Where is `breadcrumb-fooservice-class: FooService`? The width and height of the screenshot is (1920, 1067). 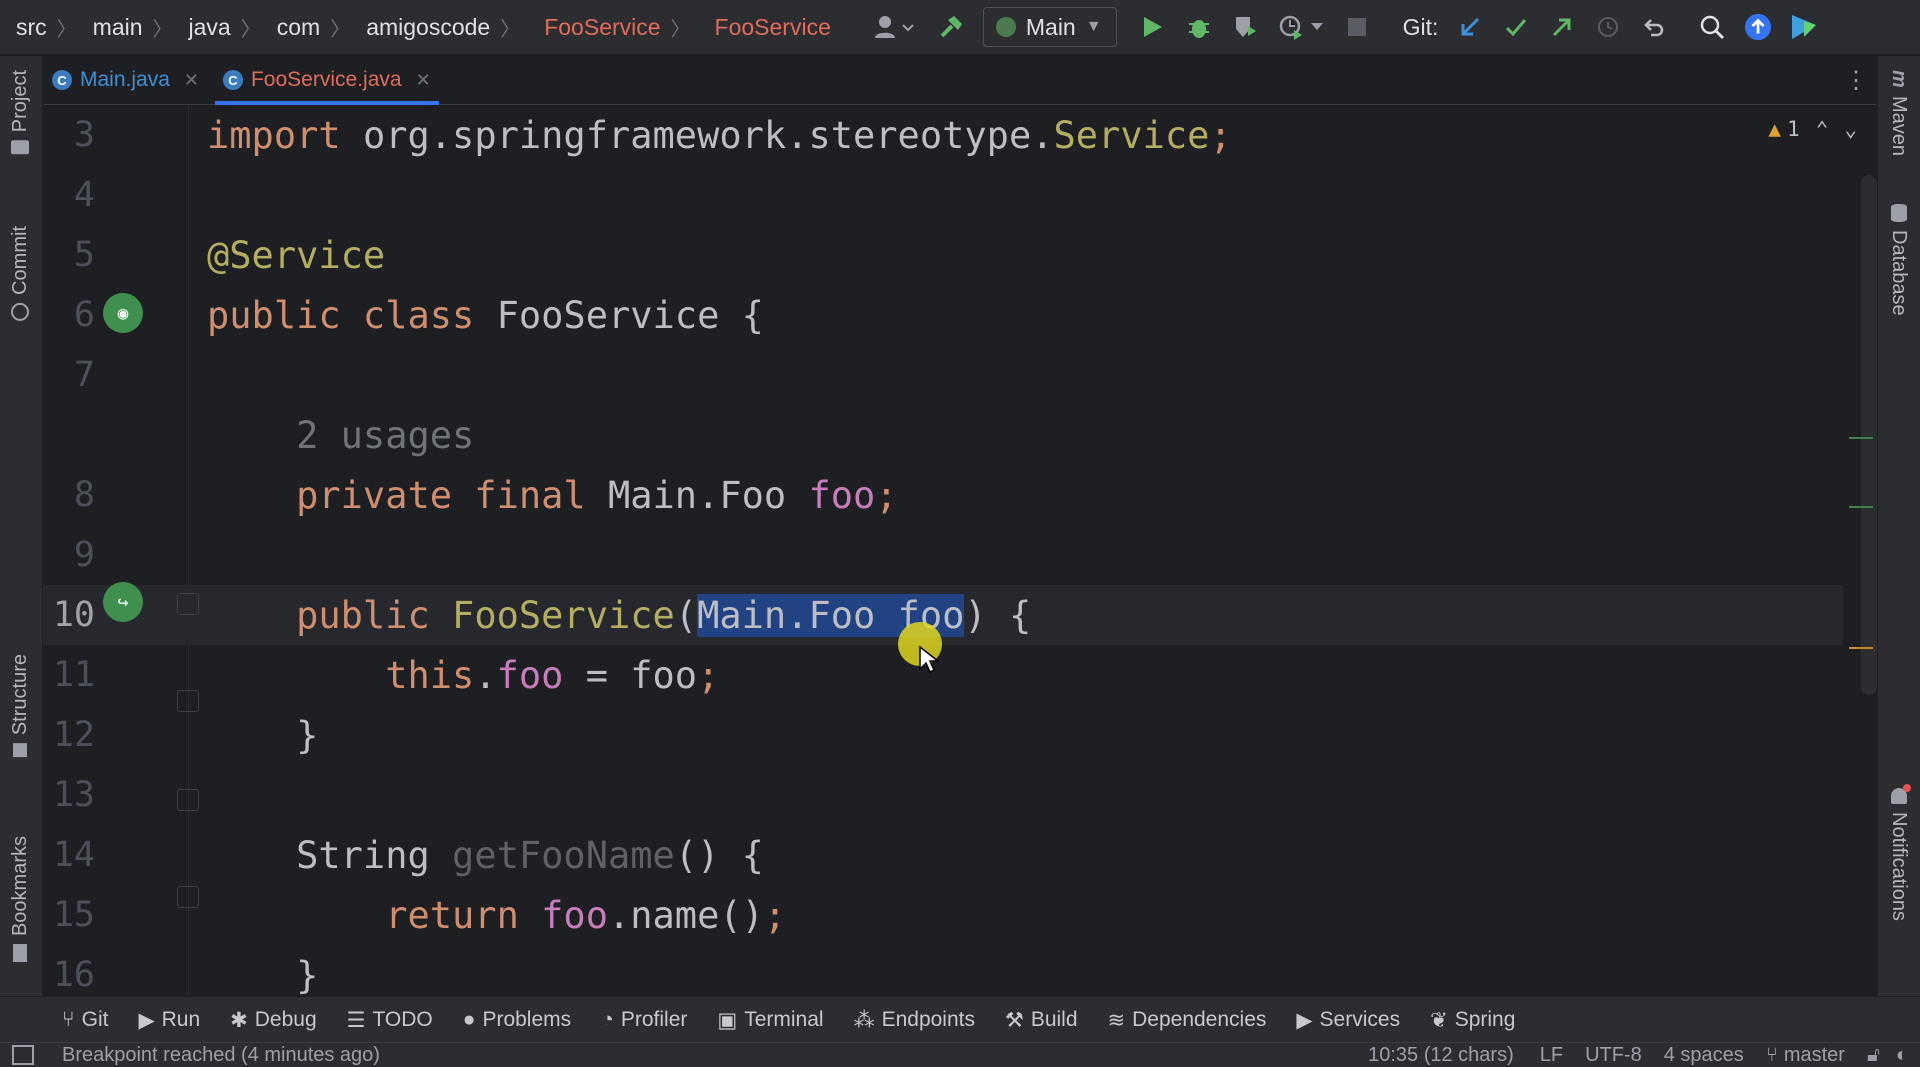
breadcrumb-fooservice-class: FooService is located at coordinates (773, 27).